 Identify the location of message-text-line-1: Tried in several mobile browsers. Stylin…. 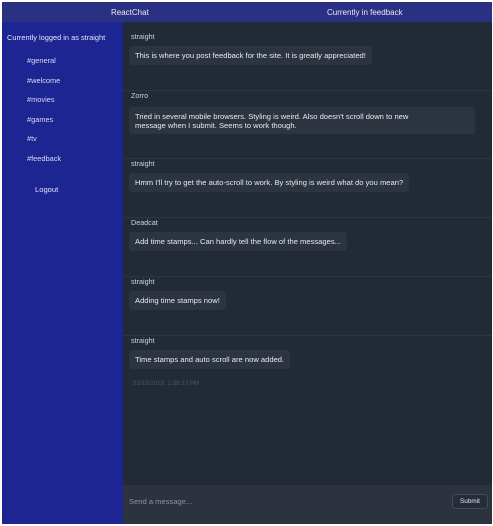
(272, 116).